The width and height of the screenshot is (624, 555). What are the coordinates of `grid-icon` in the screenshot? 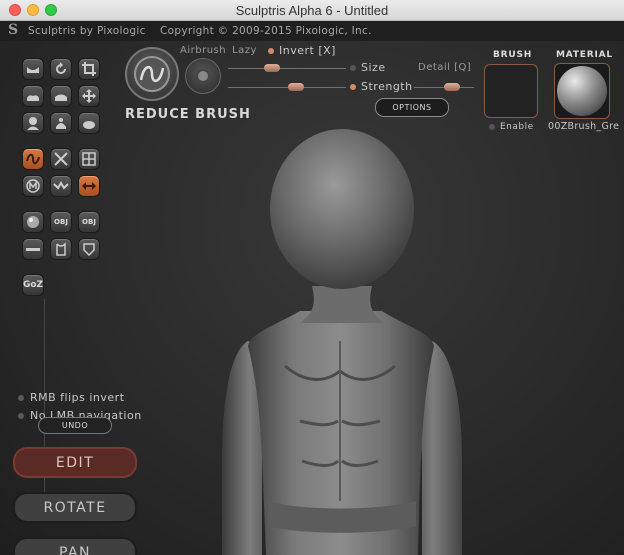 It's located at (89, 159).